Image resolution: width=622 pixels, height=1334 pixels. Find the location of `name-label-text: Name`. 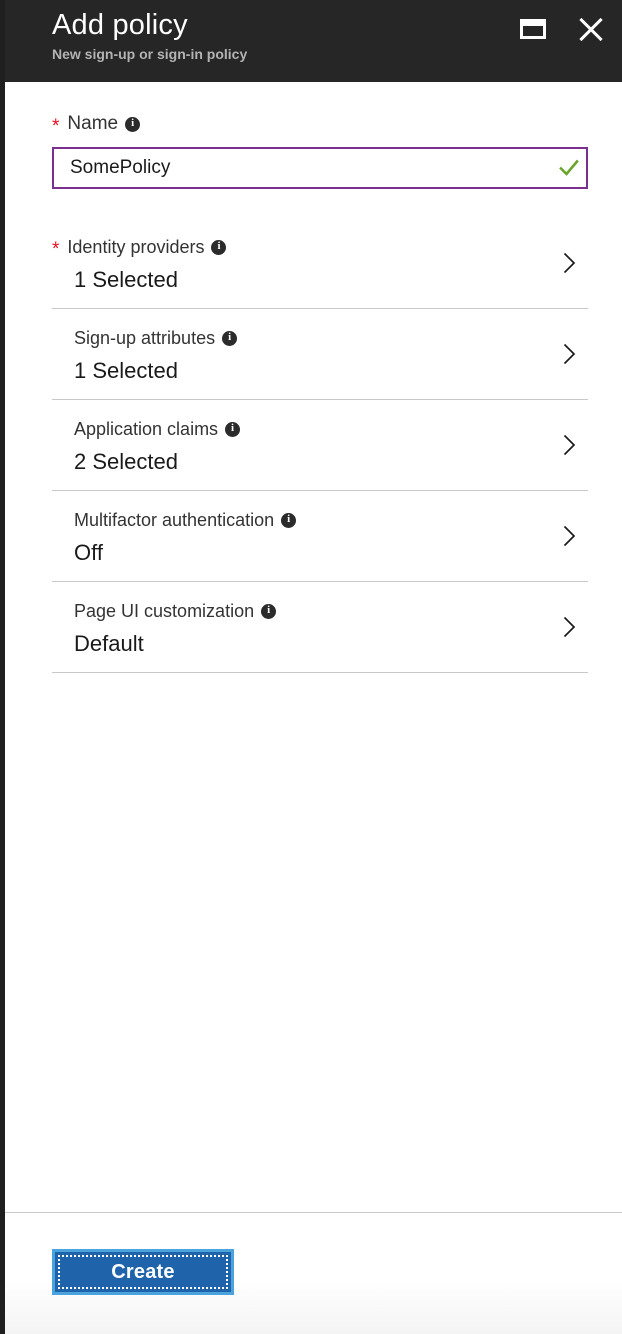

name-label-text: Name is located at coordinates (93, 123).